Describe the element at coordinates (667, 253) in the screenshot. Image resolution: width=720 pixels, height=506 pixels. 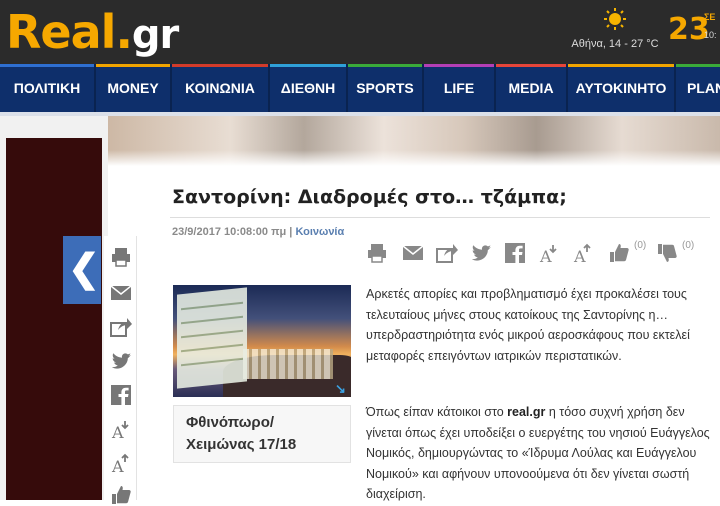
I see `dislike-icon` at that location.